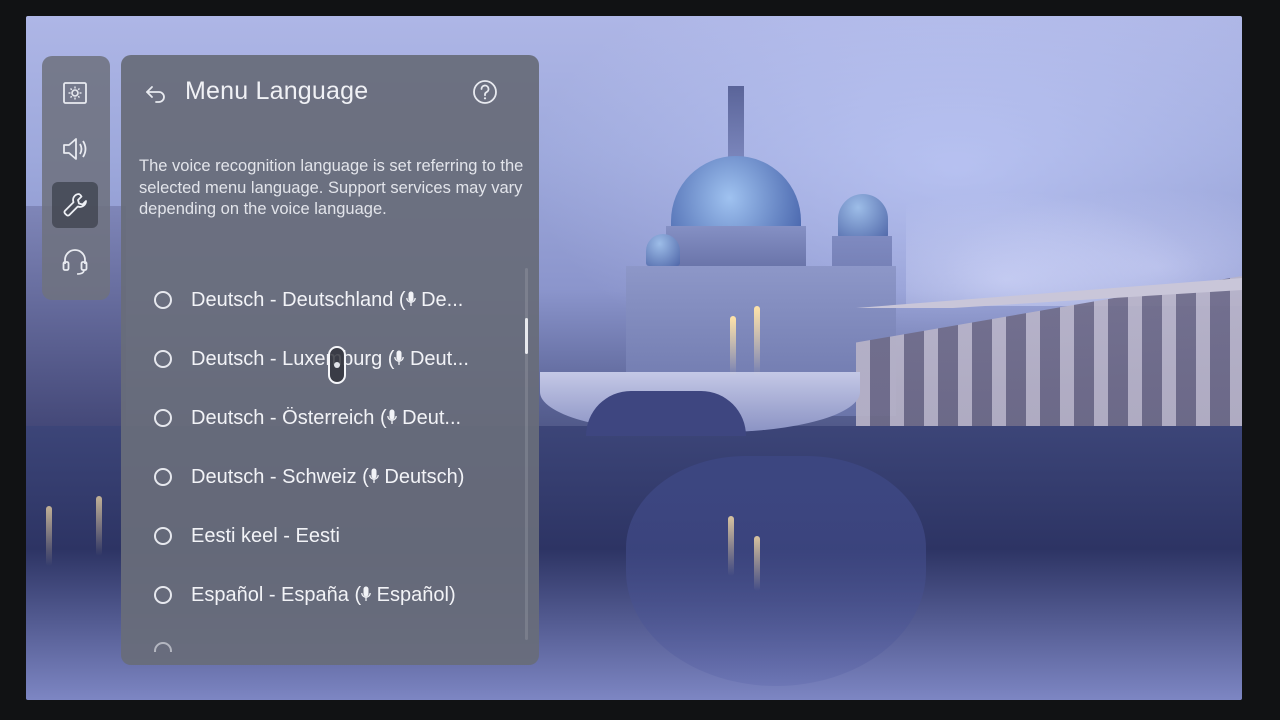  I want to click on language-option-label: Español - España ( Español), so click(348, 595).